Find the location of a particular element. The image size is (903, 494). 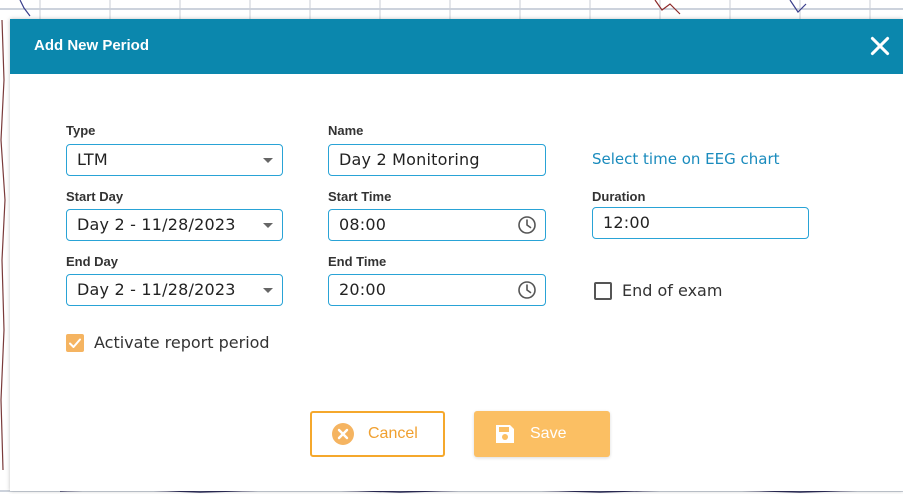

checkmark-icon is located at coordinates (75, 343).